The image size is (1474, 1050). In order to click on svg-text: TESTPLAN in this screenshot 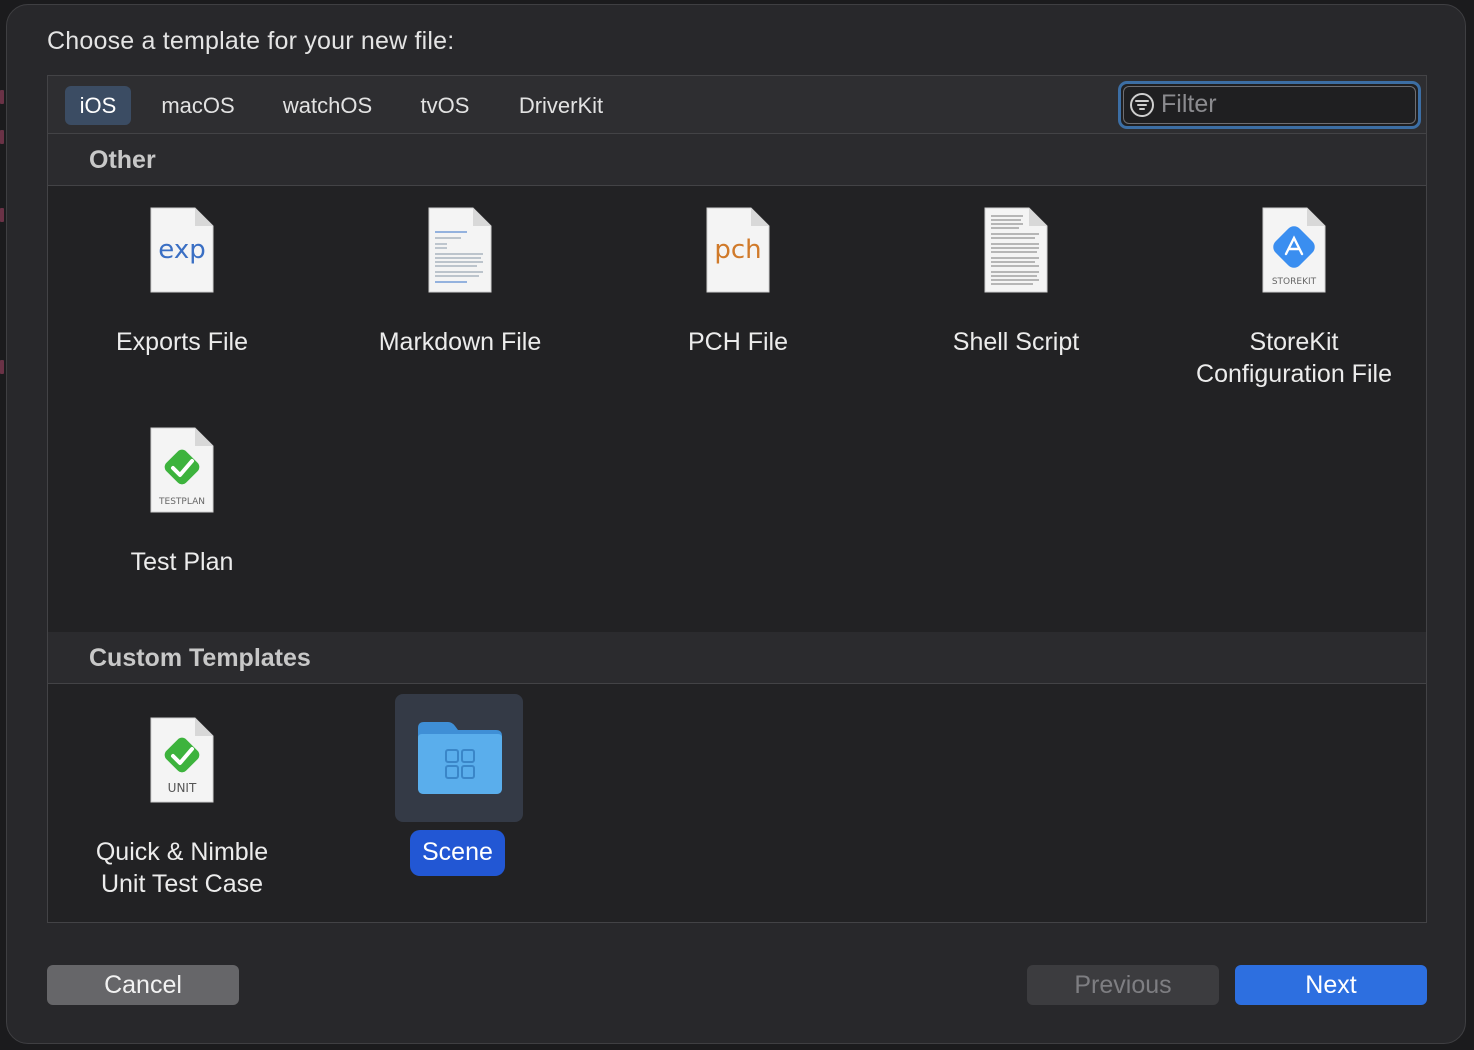, I will do `click(181, 502)`.